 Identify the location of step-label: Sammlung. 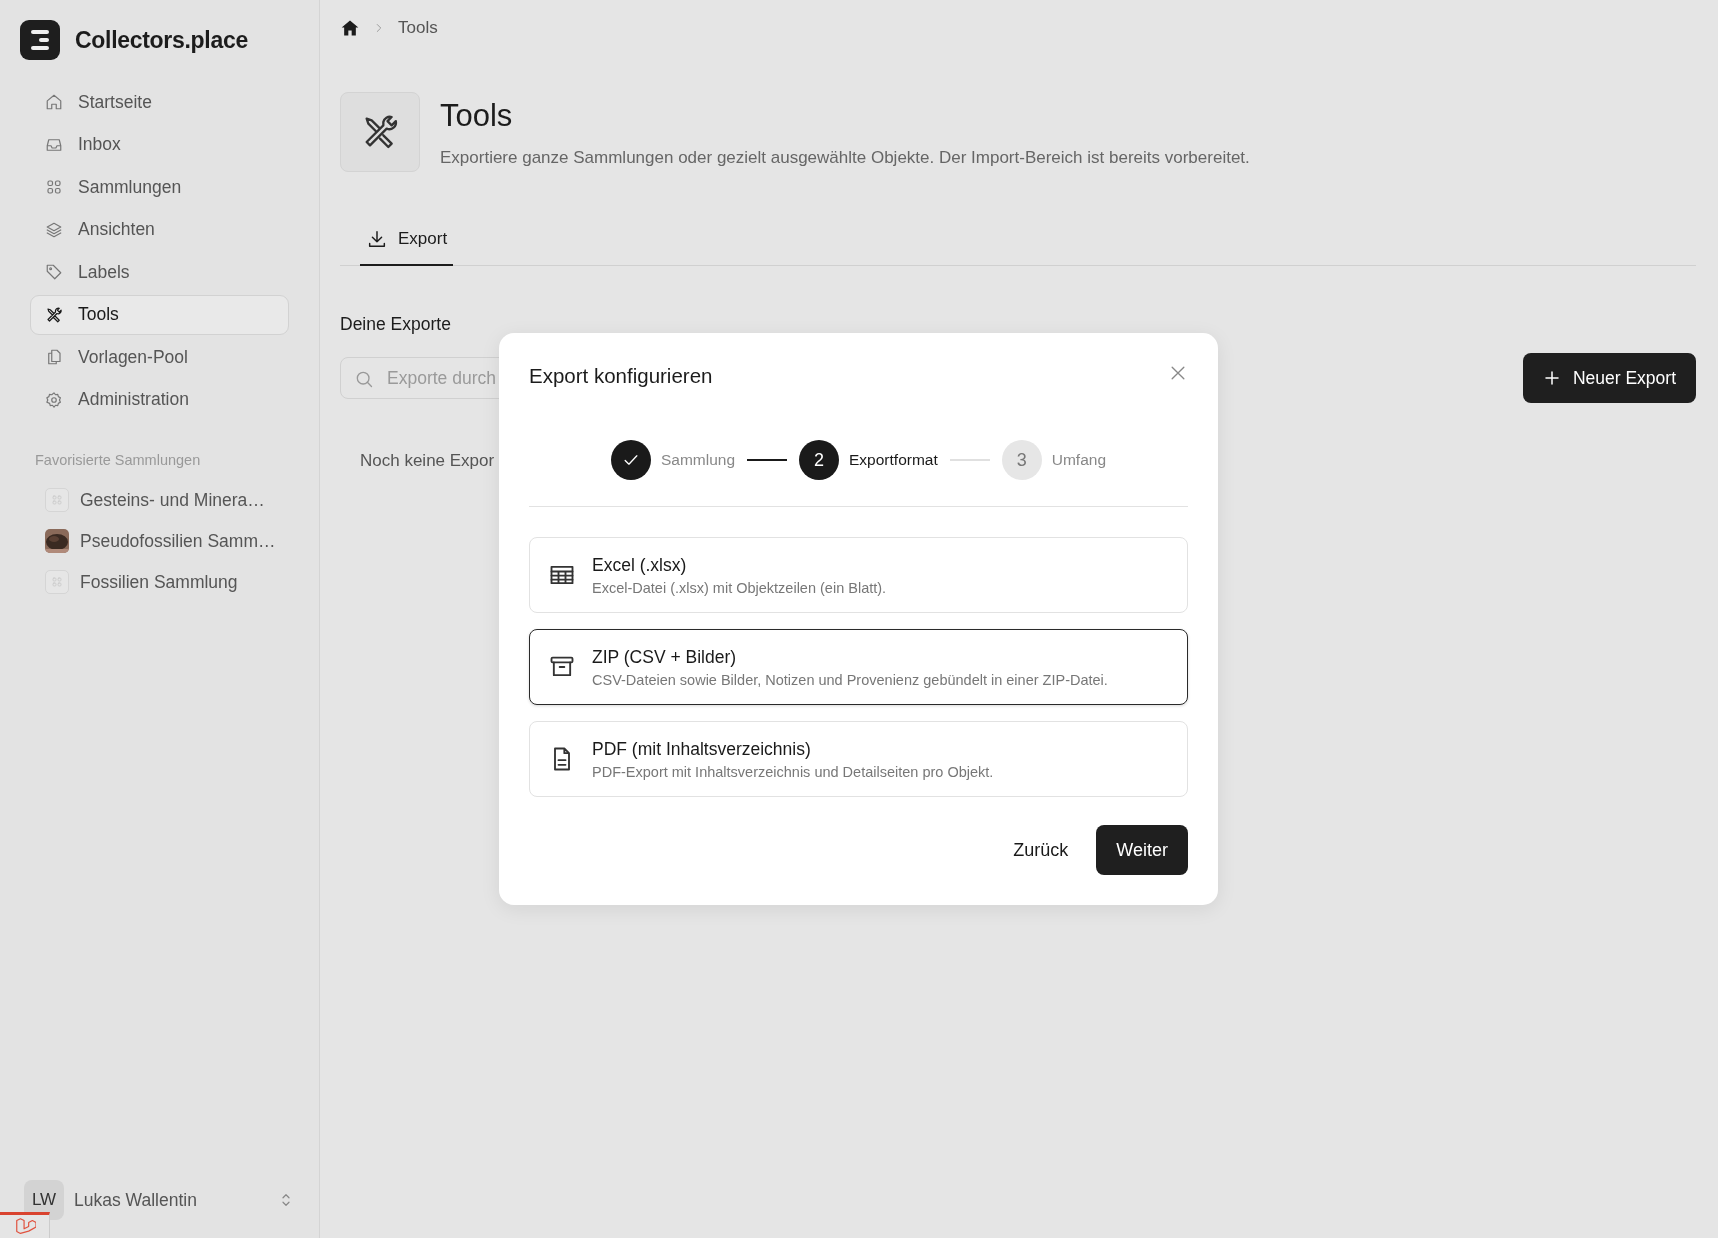
(698, 460).